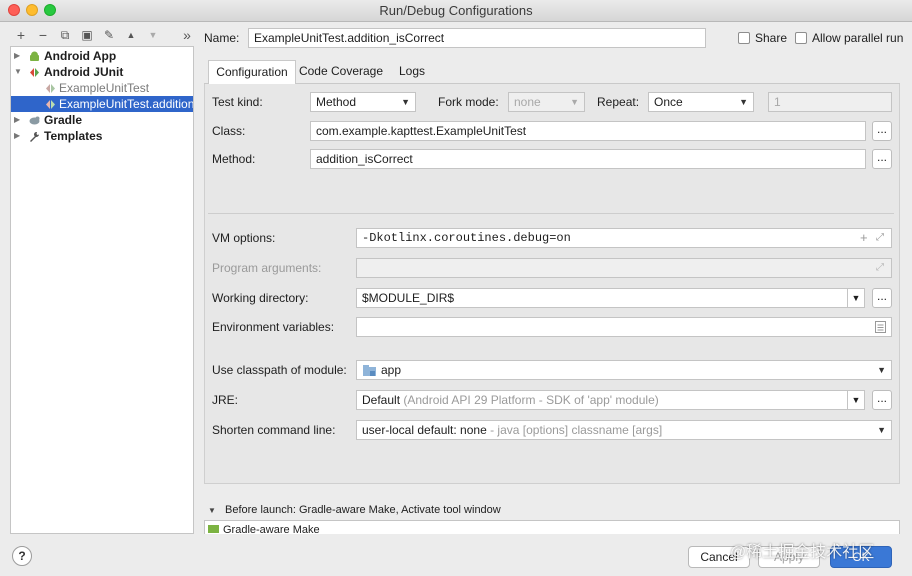  I want to click on shorten-command-line-label: Shorten command line:, so click(274, 430).